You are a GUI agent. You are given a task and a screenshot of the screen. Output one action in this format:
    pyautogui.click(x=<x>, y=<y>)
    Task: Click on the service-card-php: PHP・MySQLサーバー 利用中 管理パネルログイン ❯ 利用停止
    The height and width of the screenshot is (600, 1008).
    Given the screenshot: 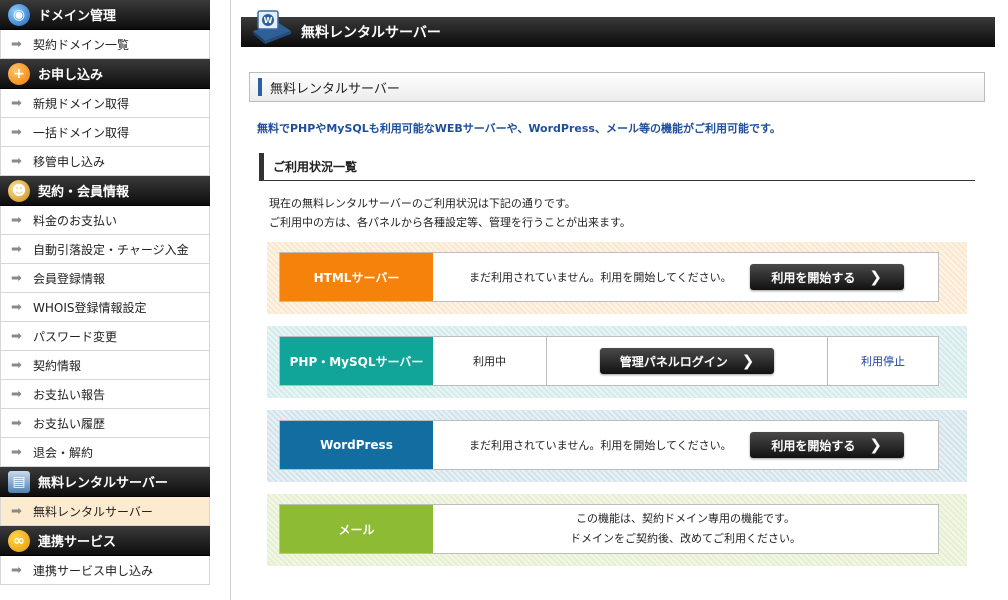 What is the action you would take?
    pyautogui.click(x=617, y=362)
    